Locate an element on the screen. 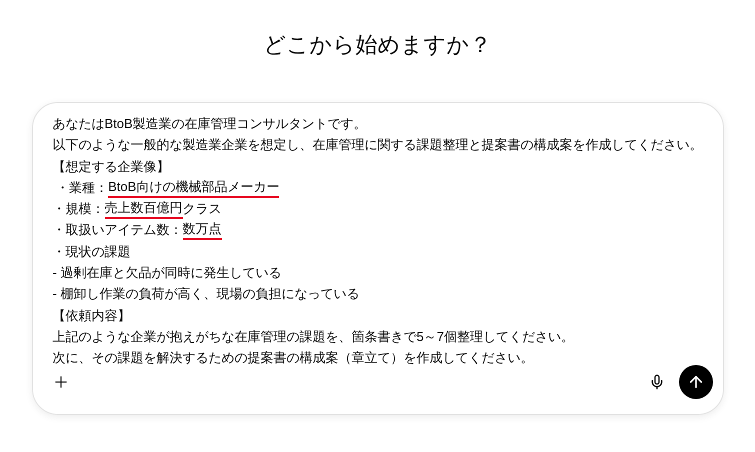 This screenshot has height=452, width=755. prompt-text: あなたはBtoB製造業の在庫管理コンサルタントです。 is located at coordinates (209, 124).